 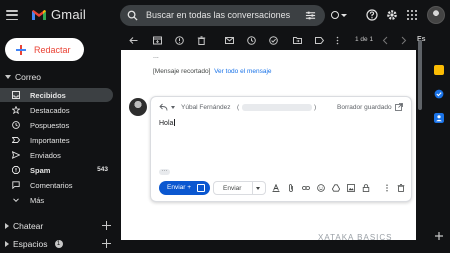 What do you see at coordinates (68, 14) in the screenshot?
I see `app-name: Gmail` at bounding box center [68, 14].